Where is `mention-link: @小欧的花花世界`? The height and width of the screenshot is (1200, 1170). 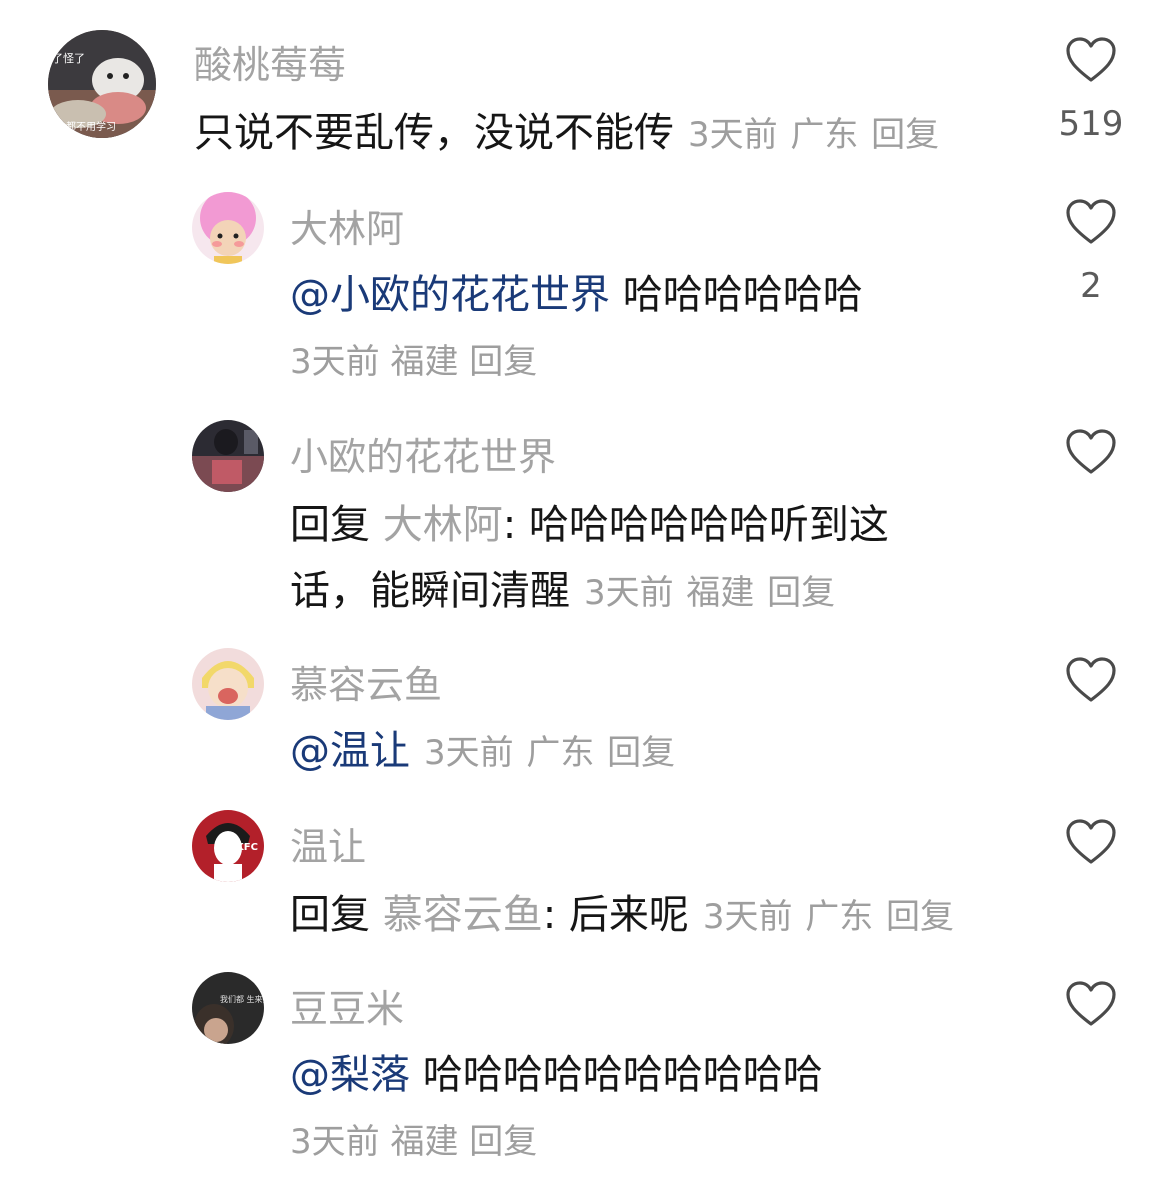
mention-link: @小欧的花花世界 is located at coordinates (450, 295).